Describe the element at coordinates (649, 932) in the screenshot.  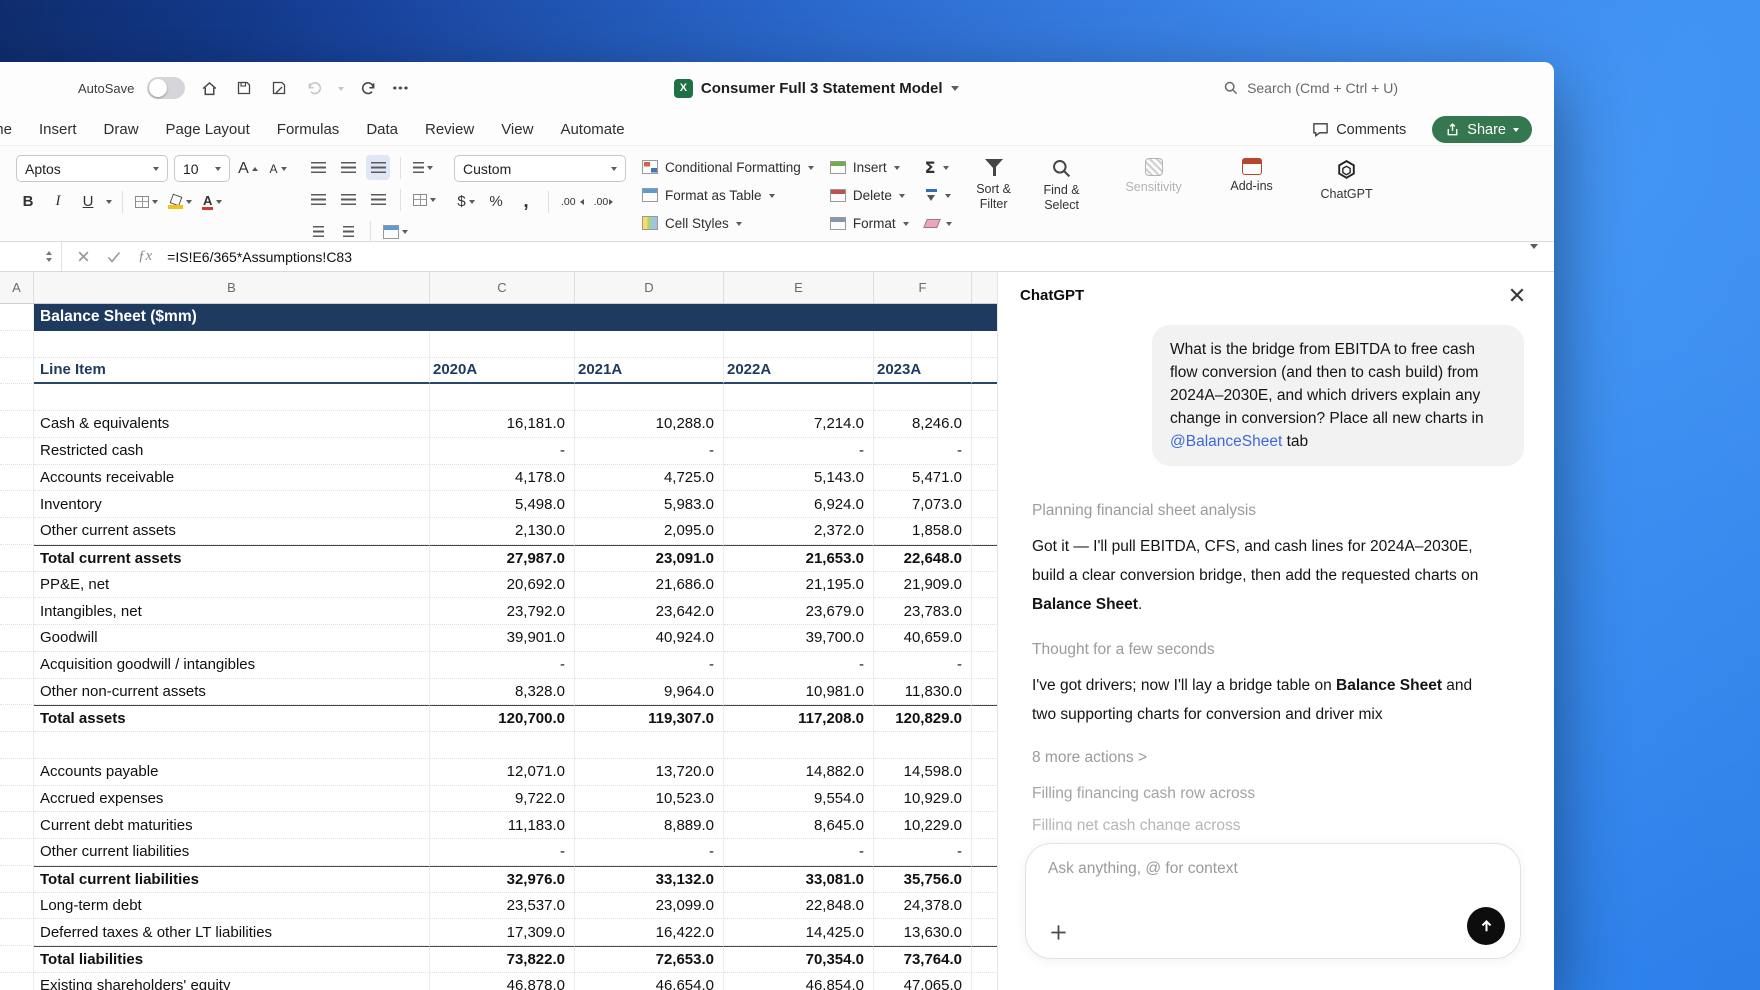
I see `cell-value: 16,422.0` at that location.